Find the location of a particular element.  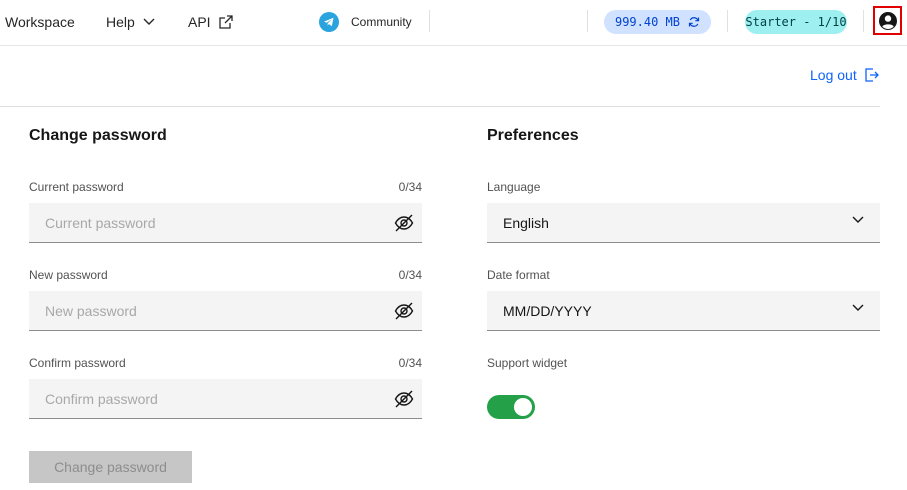

storage-usage-badge: 999.40 MB is located at coordinates (657, 22).